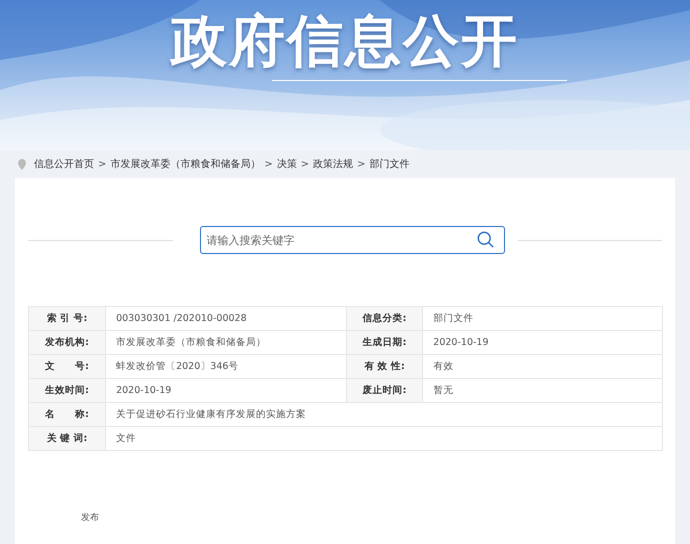  I want to click on field-value: 有效, so click(542, 366).